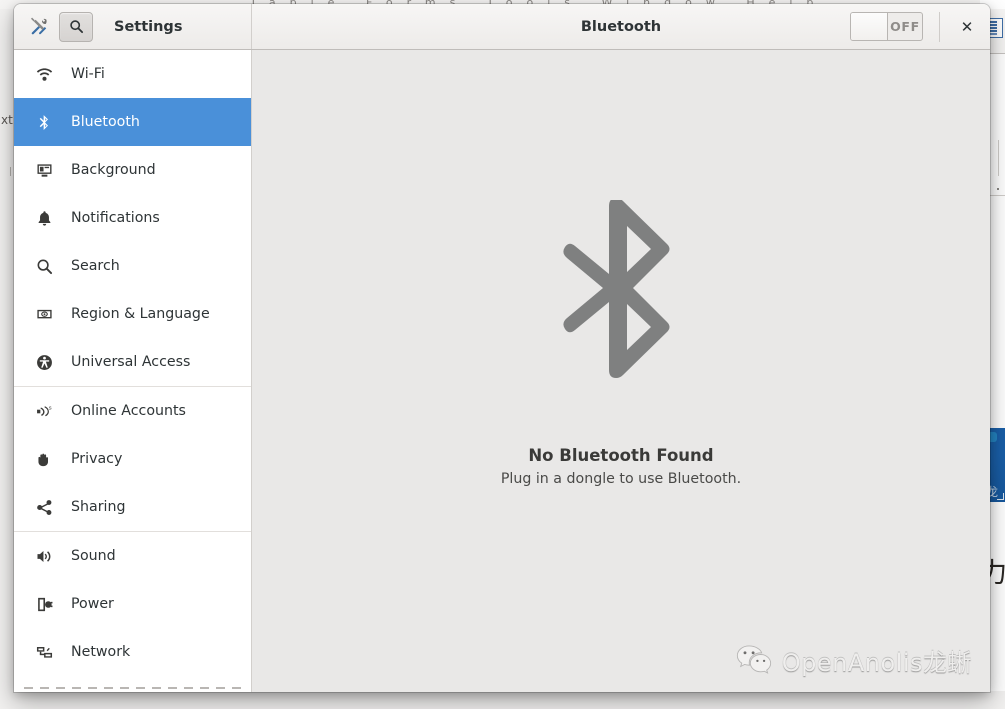 Image resolution: width=1005 pixels, height=709 pixels. I want to click on close-button: ✕, so click(967, 27).